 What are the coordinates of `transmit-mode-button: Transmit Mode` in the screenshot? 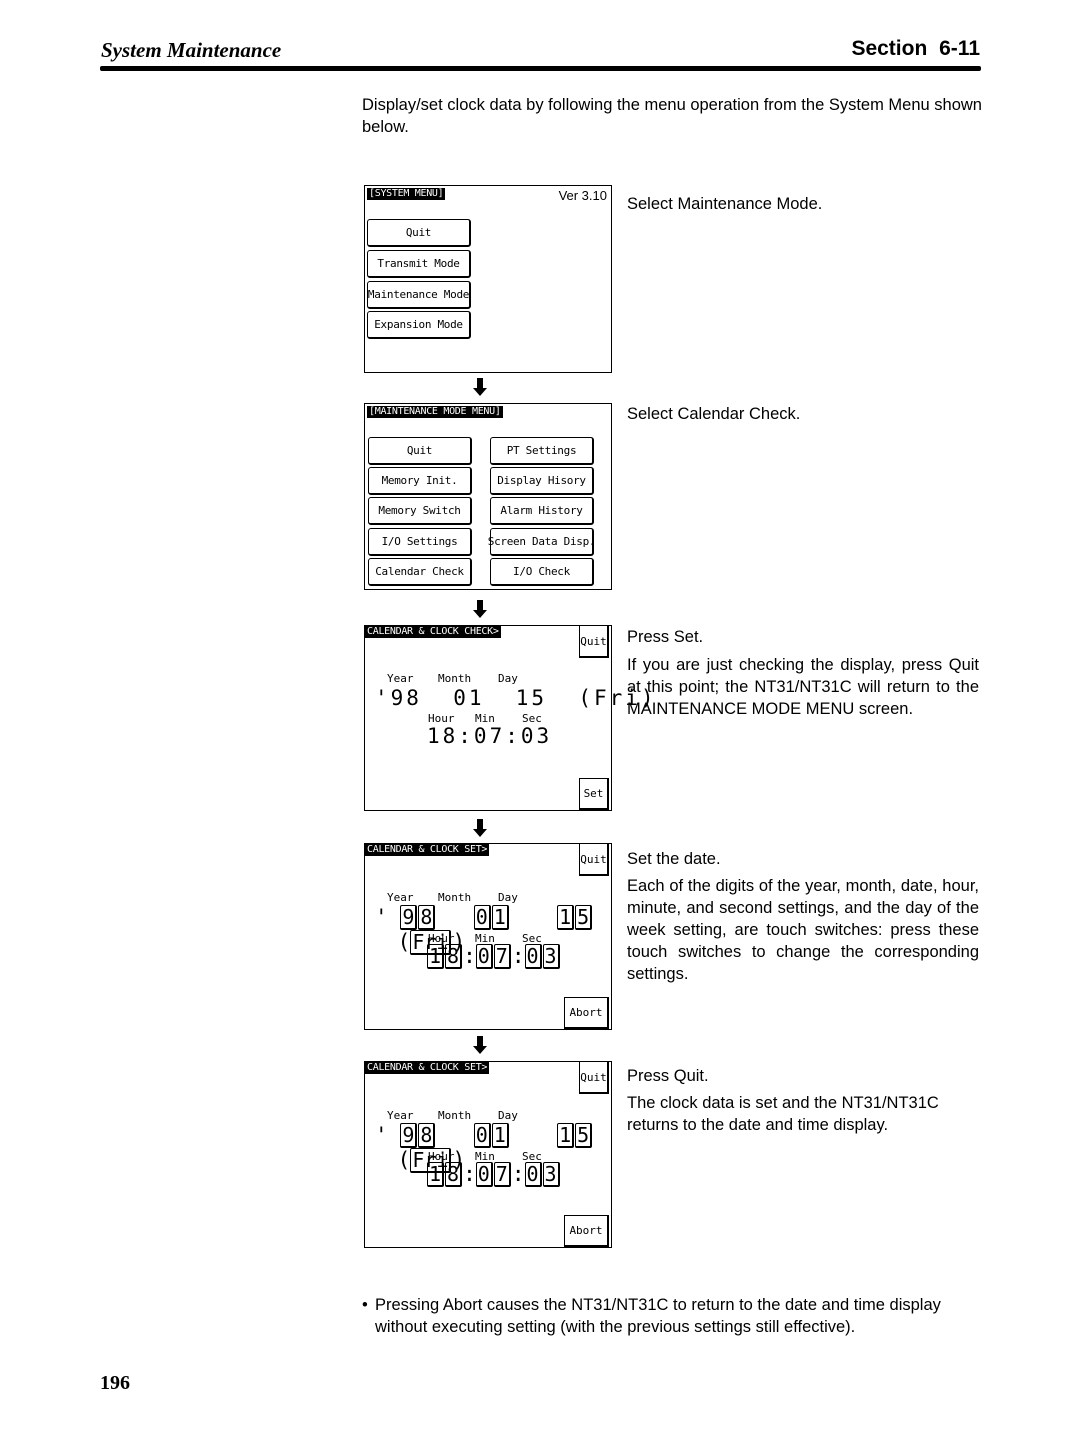 It's located at (419, 264).